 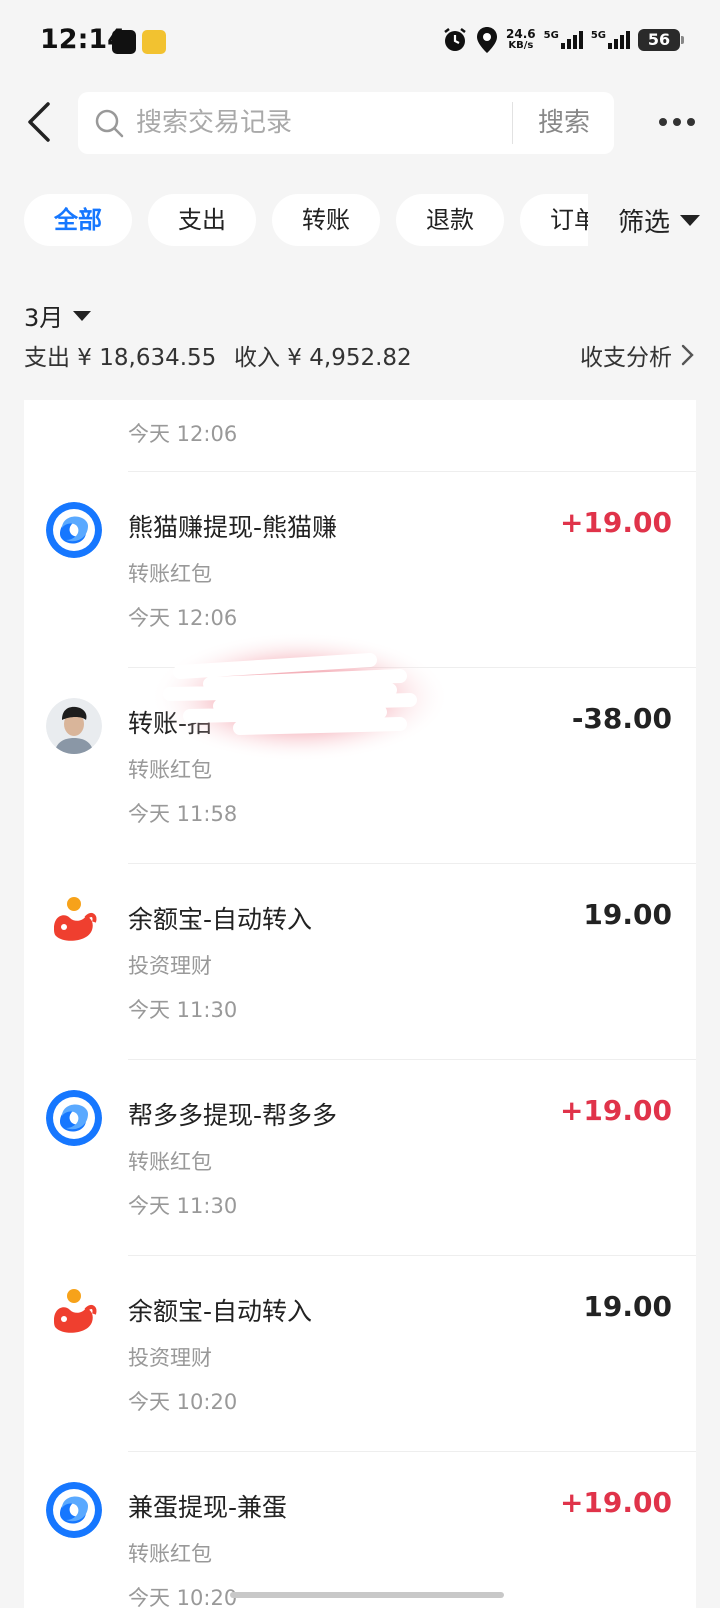 What do you see at coordinates (360, 1530) in the screenshot?
I see `list-item: 兼蛋提现-兼蛋 转账红包 今天 10:20 +19.00` at bounding box center [360, 1530].